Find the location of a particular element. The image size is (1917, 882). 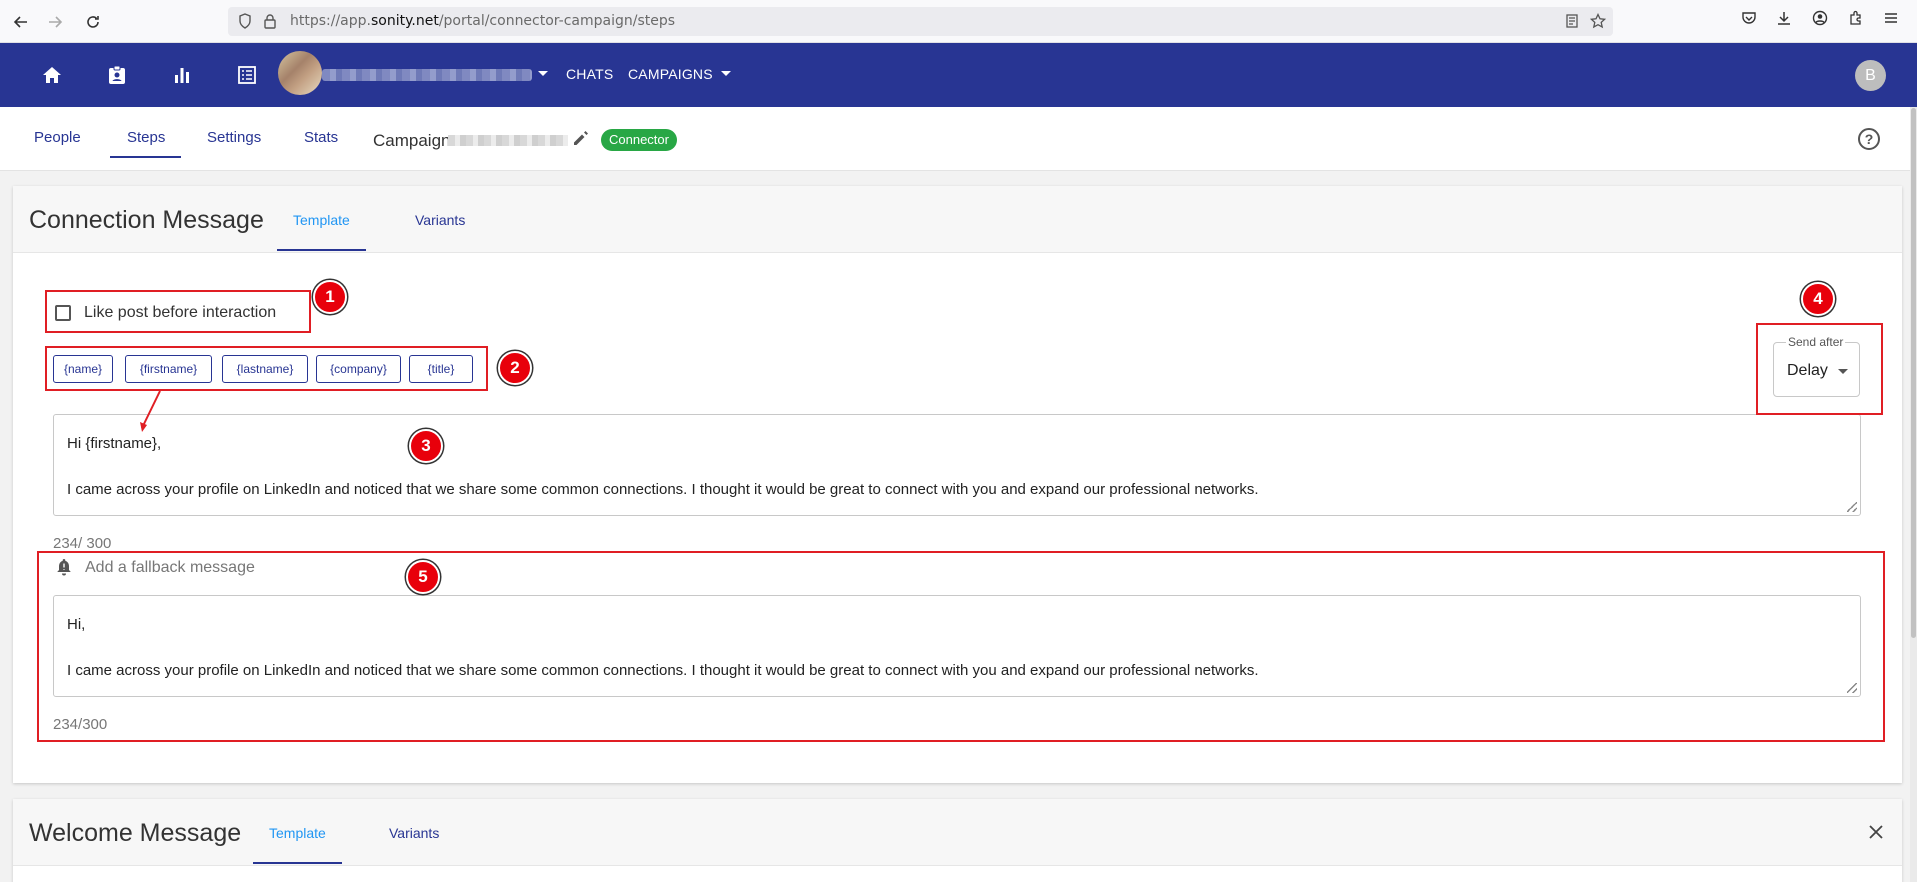

campaigns-caret-icon is located at coordinates (726, 73).